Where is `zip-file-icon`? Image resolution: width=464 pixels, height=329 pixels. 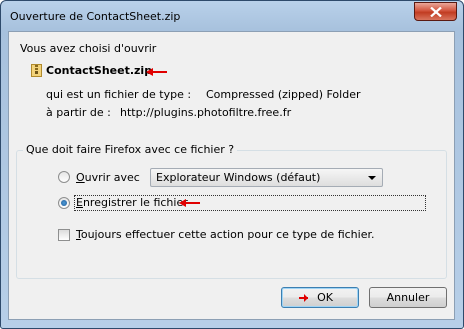
zip-file-icon is located at coordinates (36, 70).